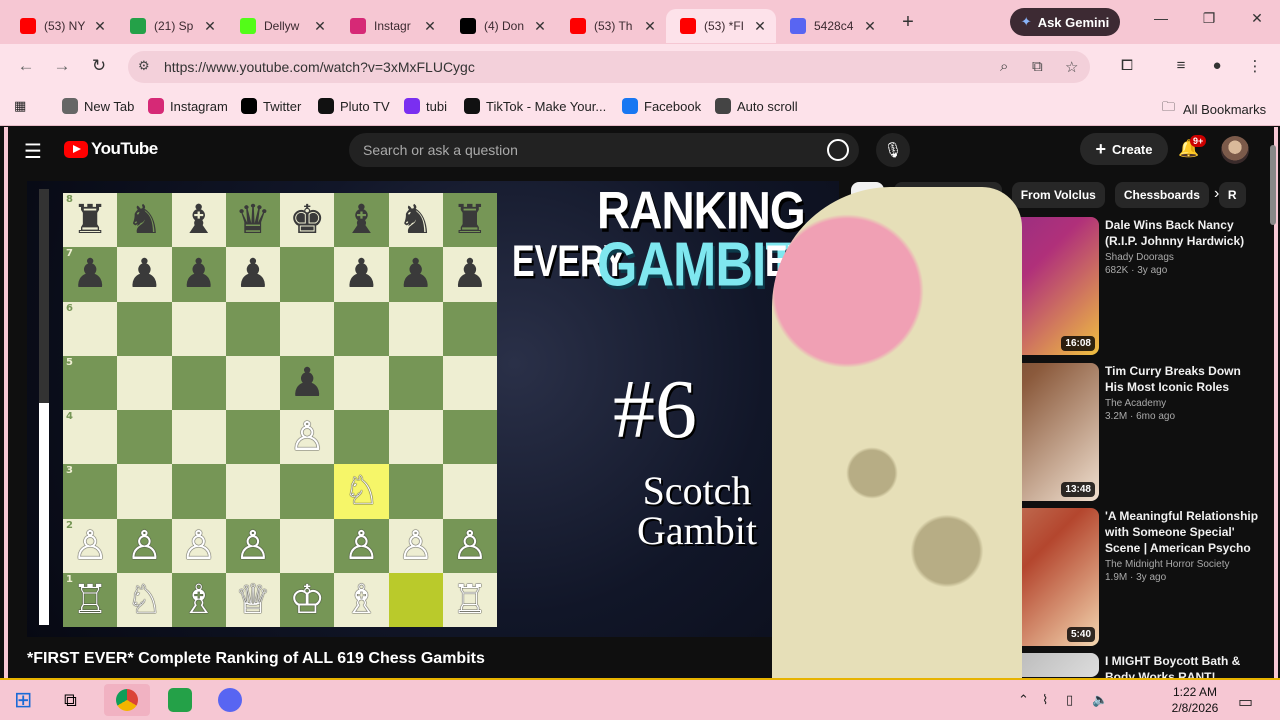  I want to click on bookmark-item: Auto scroll, so click(756, 106).